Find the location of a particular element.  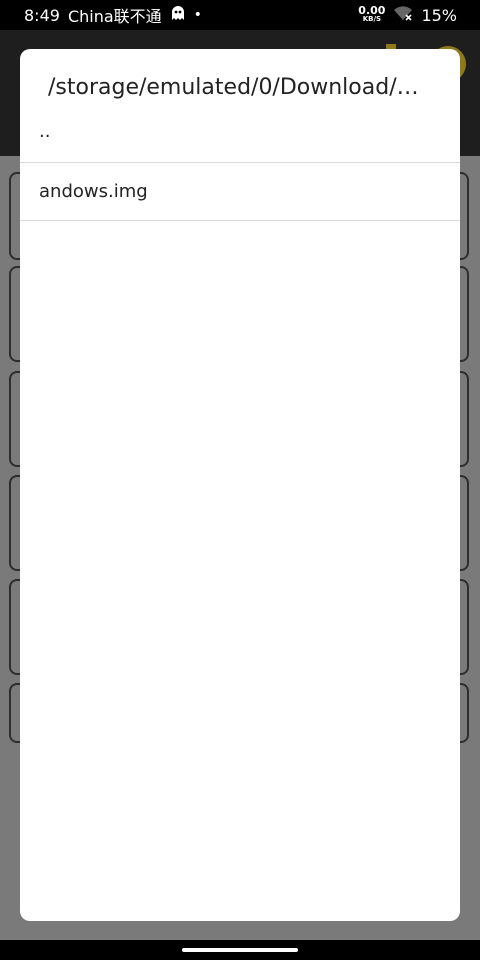

status-left: 8:49 China联不通 • is located at coordinates (101, 15).